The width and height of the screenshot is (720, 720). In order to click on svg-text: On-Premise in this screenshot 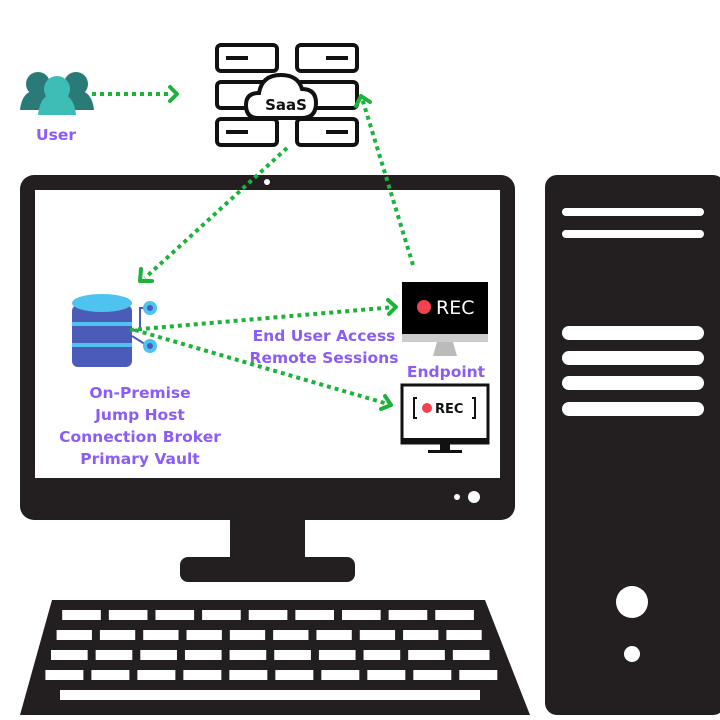, I will do `click(139, 393)`.